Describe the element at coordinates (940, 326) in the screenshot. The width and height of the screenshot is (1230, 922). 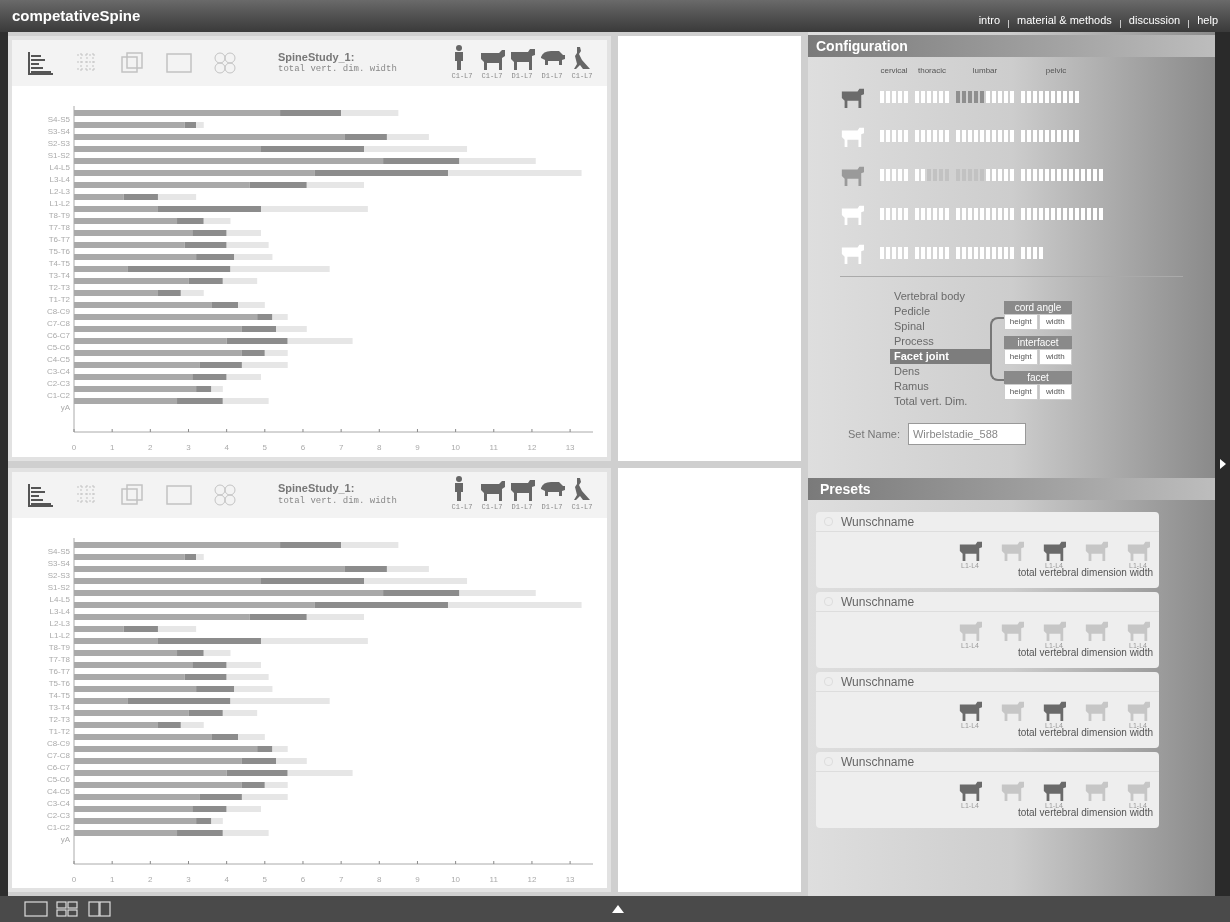
I see `part-option: Spinal` at that location.